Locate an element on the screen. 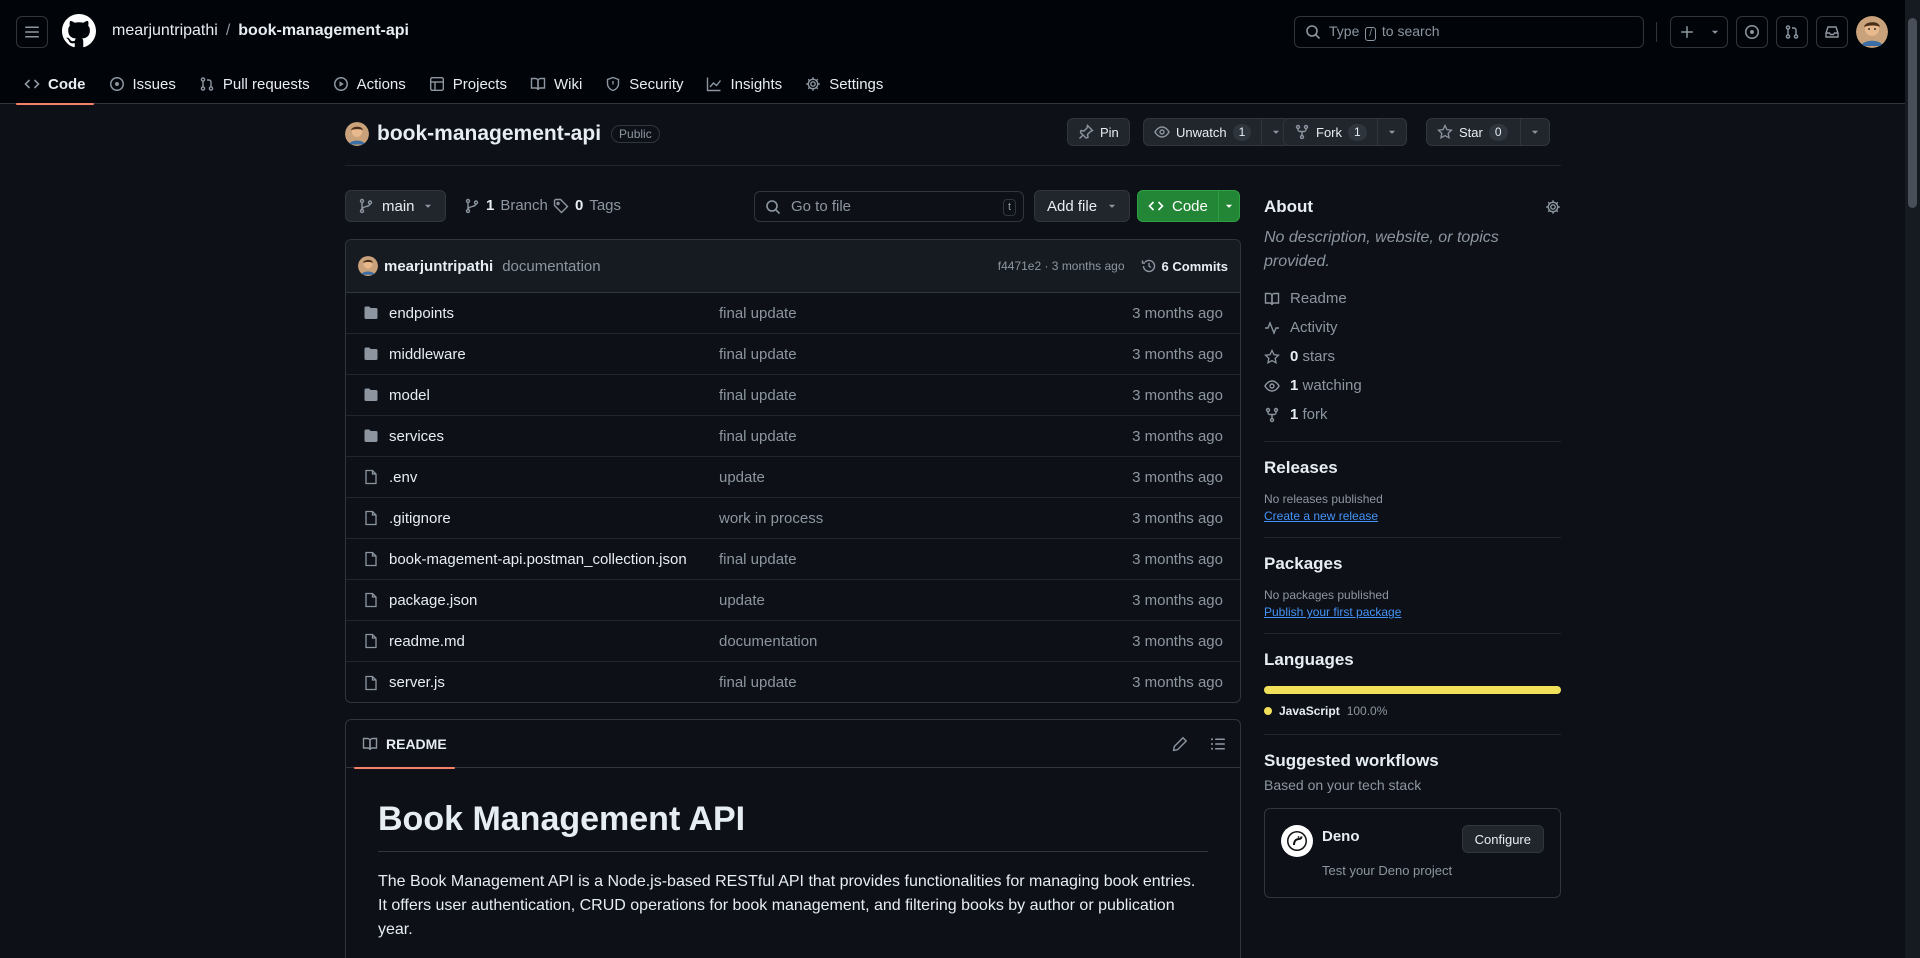 The height and width of the screenshot is (958, 1920). fork-label: fork is located at coordinates (1315, 414).